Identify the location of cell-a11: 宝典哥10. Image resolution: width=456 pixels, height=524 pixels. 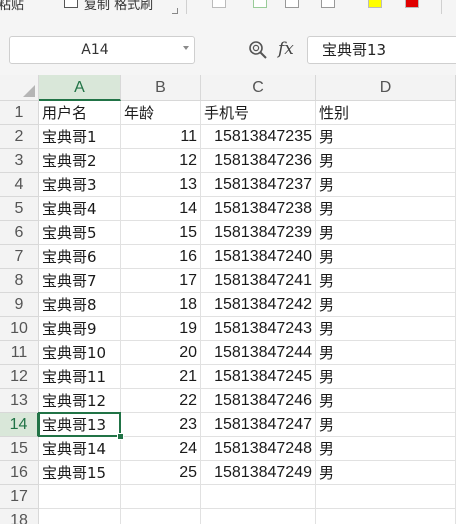
(80, 353).